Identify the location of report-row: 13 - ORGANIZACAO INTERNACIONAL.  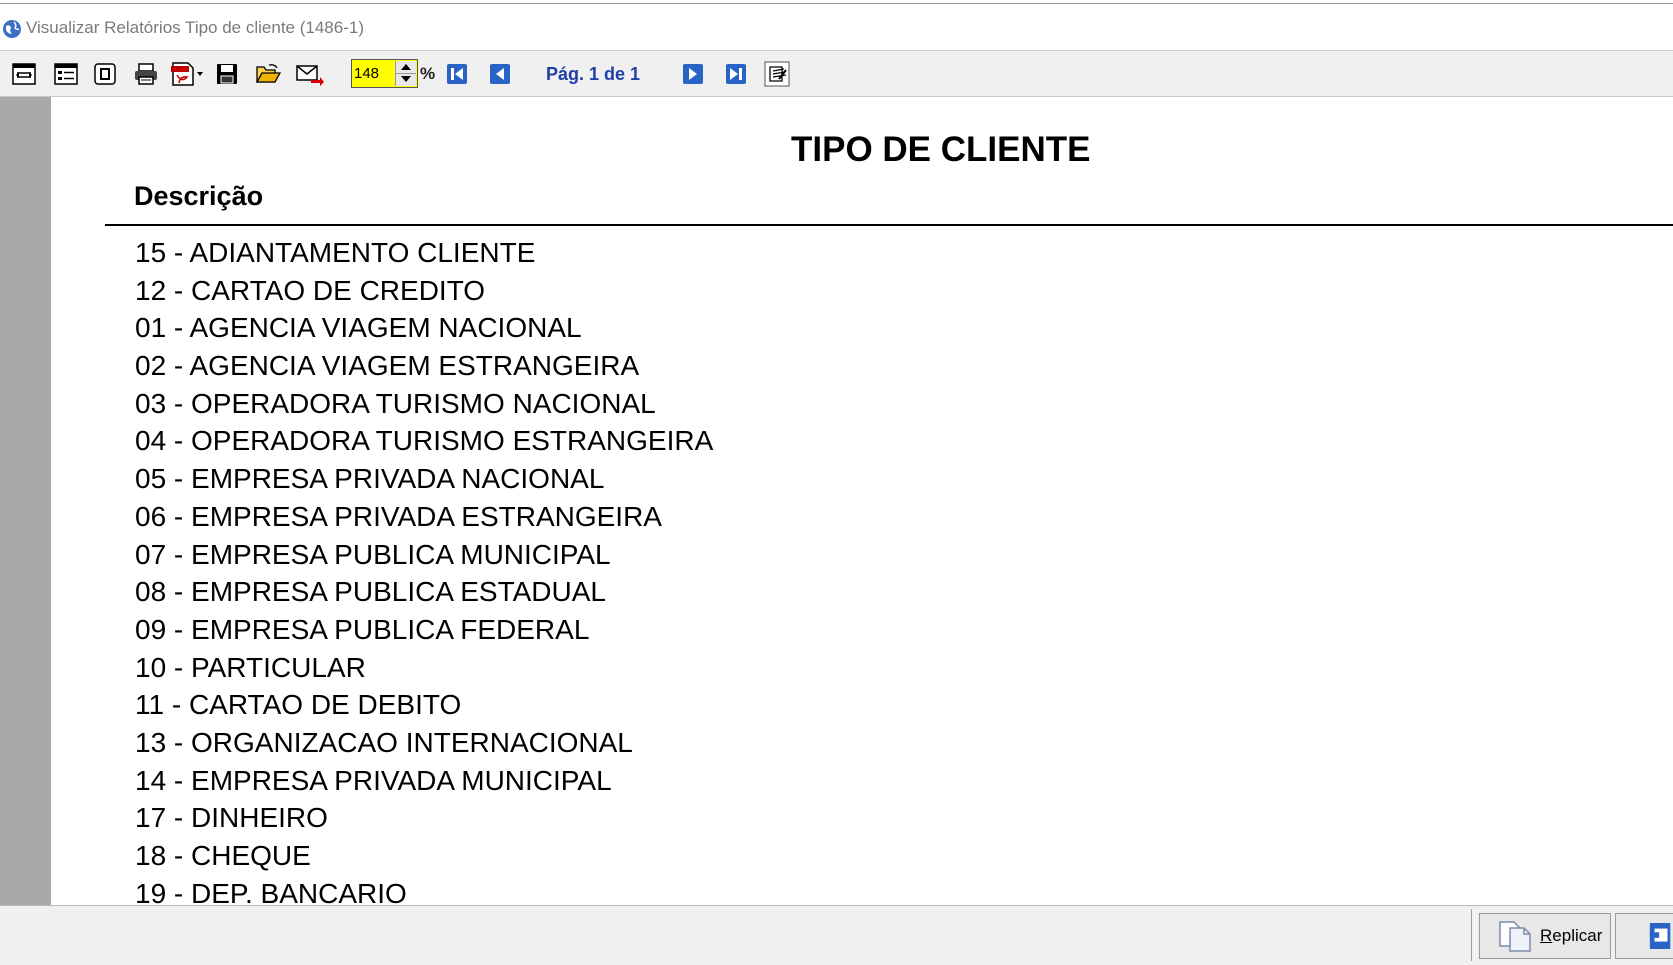
(384, 742).